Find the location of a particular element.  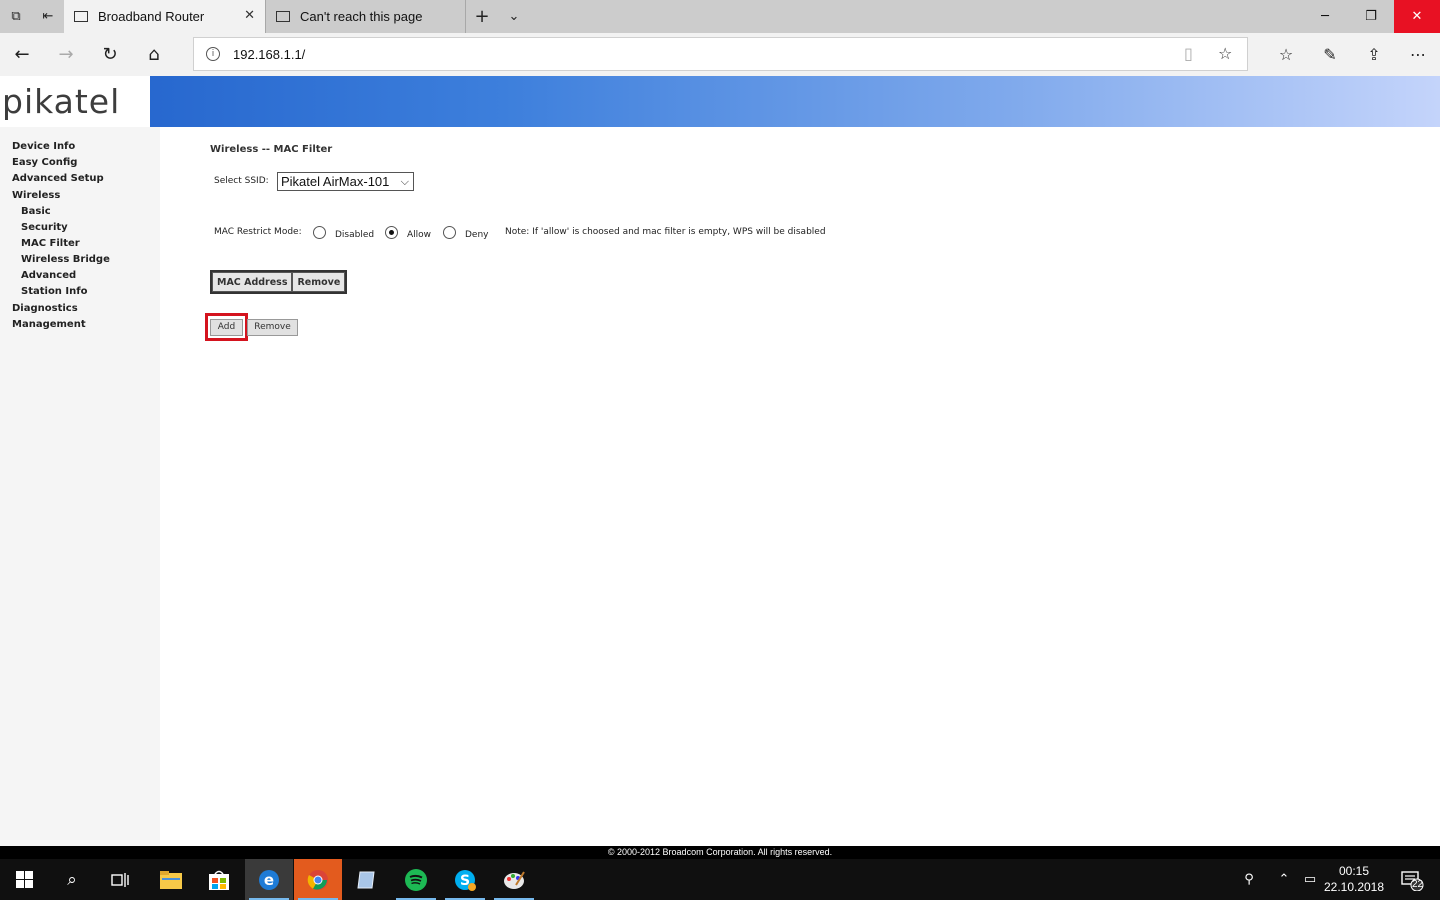

page-title: Wireless -- MAC Filter is located at coordinates (271, 149).